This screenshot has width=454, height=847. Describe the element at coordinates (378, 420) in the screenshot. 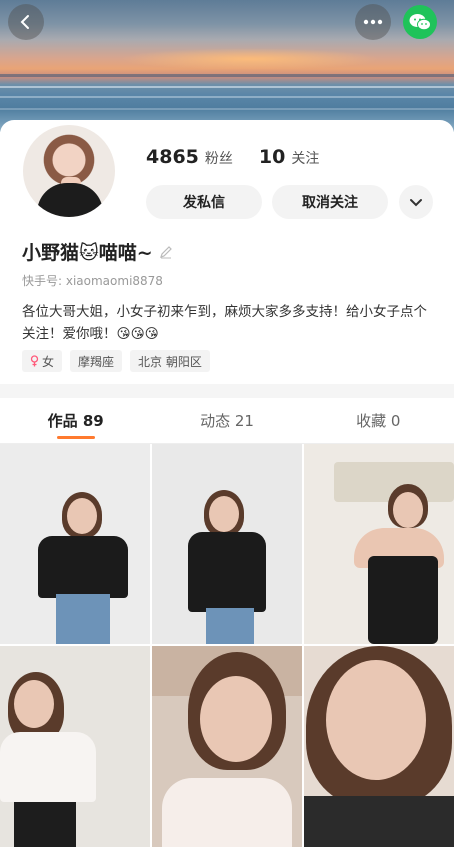

I see `tab-favorites: 收藏 0` at that location.